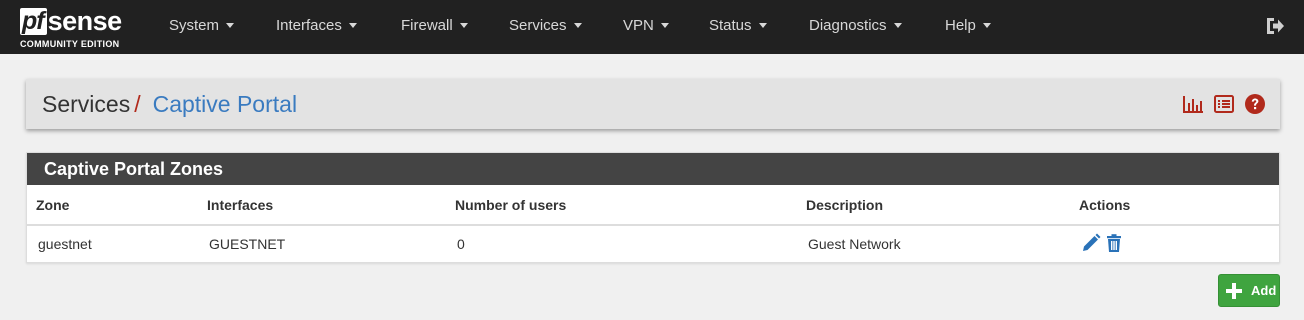  Describe the element at coordinates (1091, 243) in the screenshot. I see `pencil-icon` at that location.